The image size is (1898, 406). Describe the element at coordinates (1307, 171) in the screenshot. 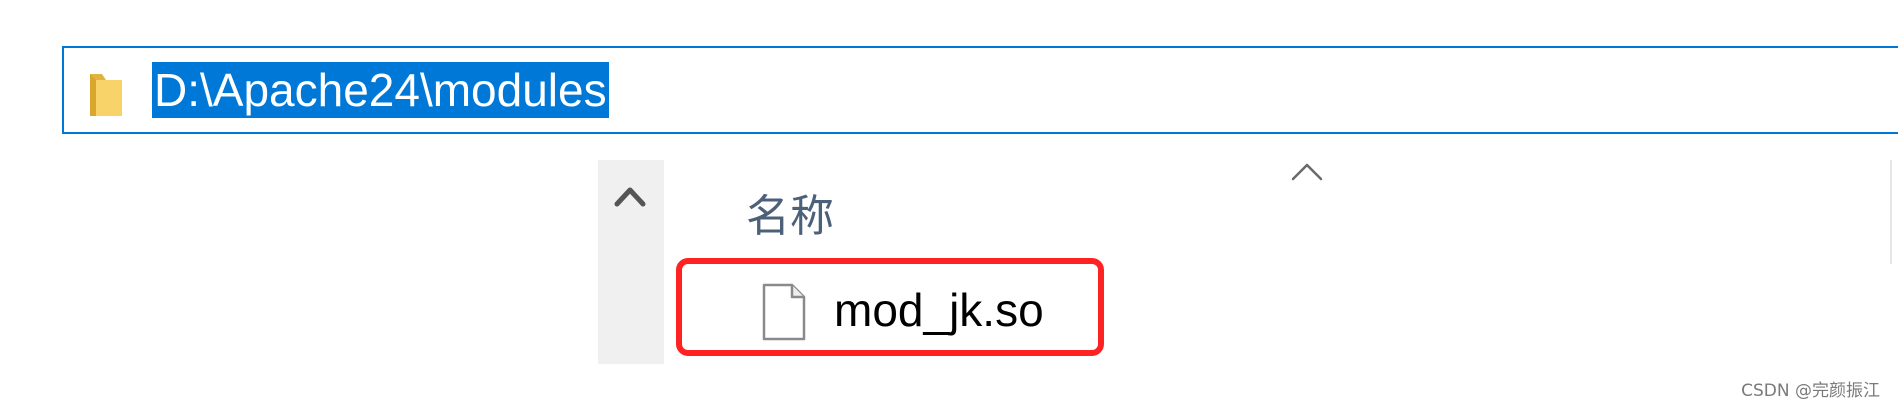

I see `sort-indicator-icon` at that location.